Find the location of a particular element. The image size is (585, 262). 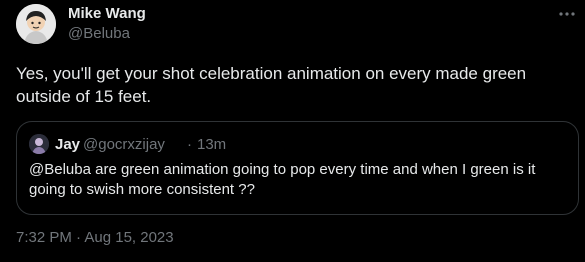

quoted-author-avatar-icon is located at coordinates (39, 144).